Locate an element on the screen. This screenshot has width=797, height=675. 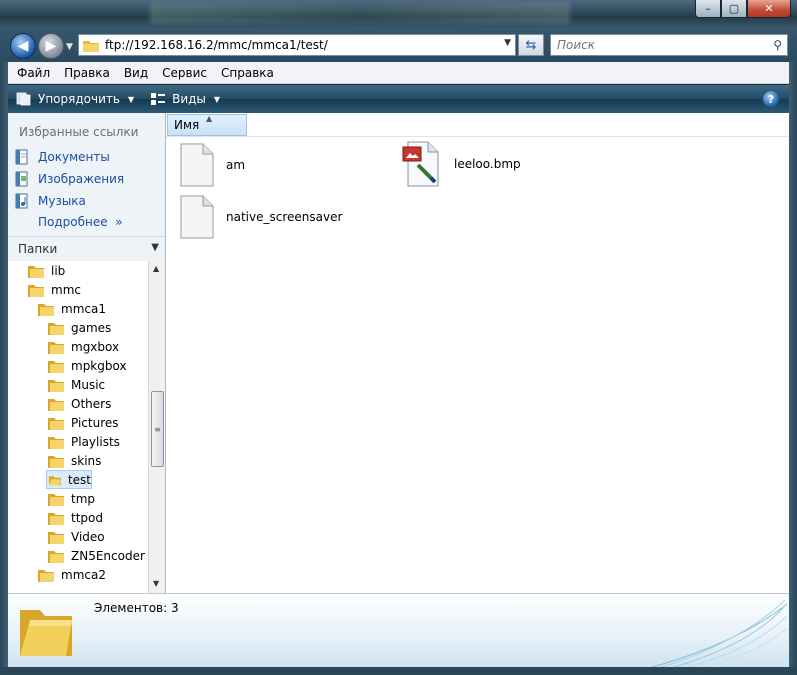
tree-item-label: ttpod is located at coordinates (87, 517).